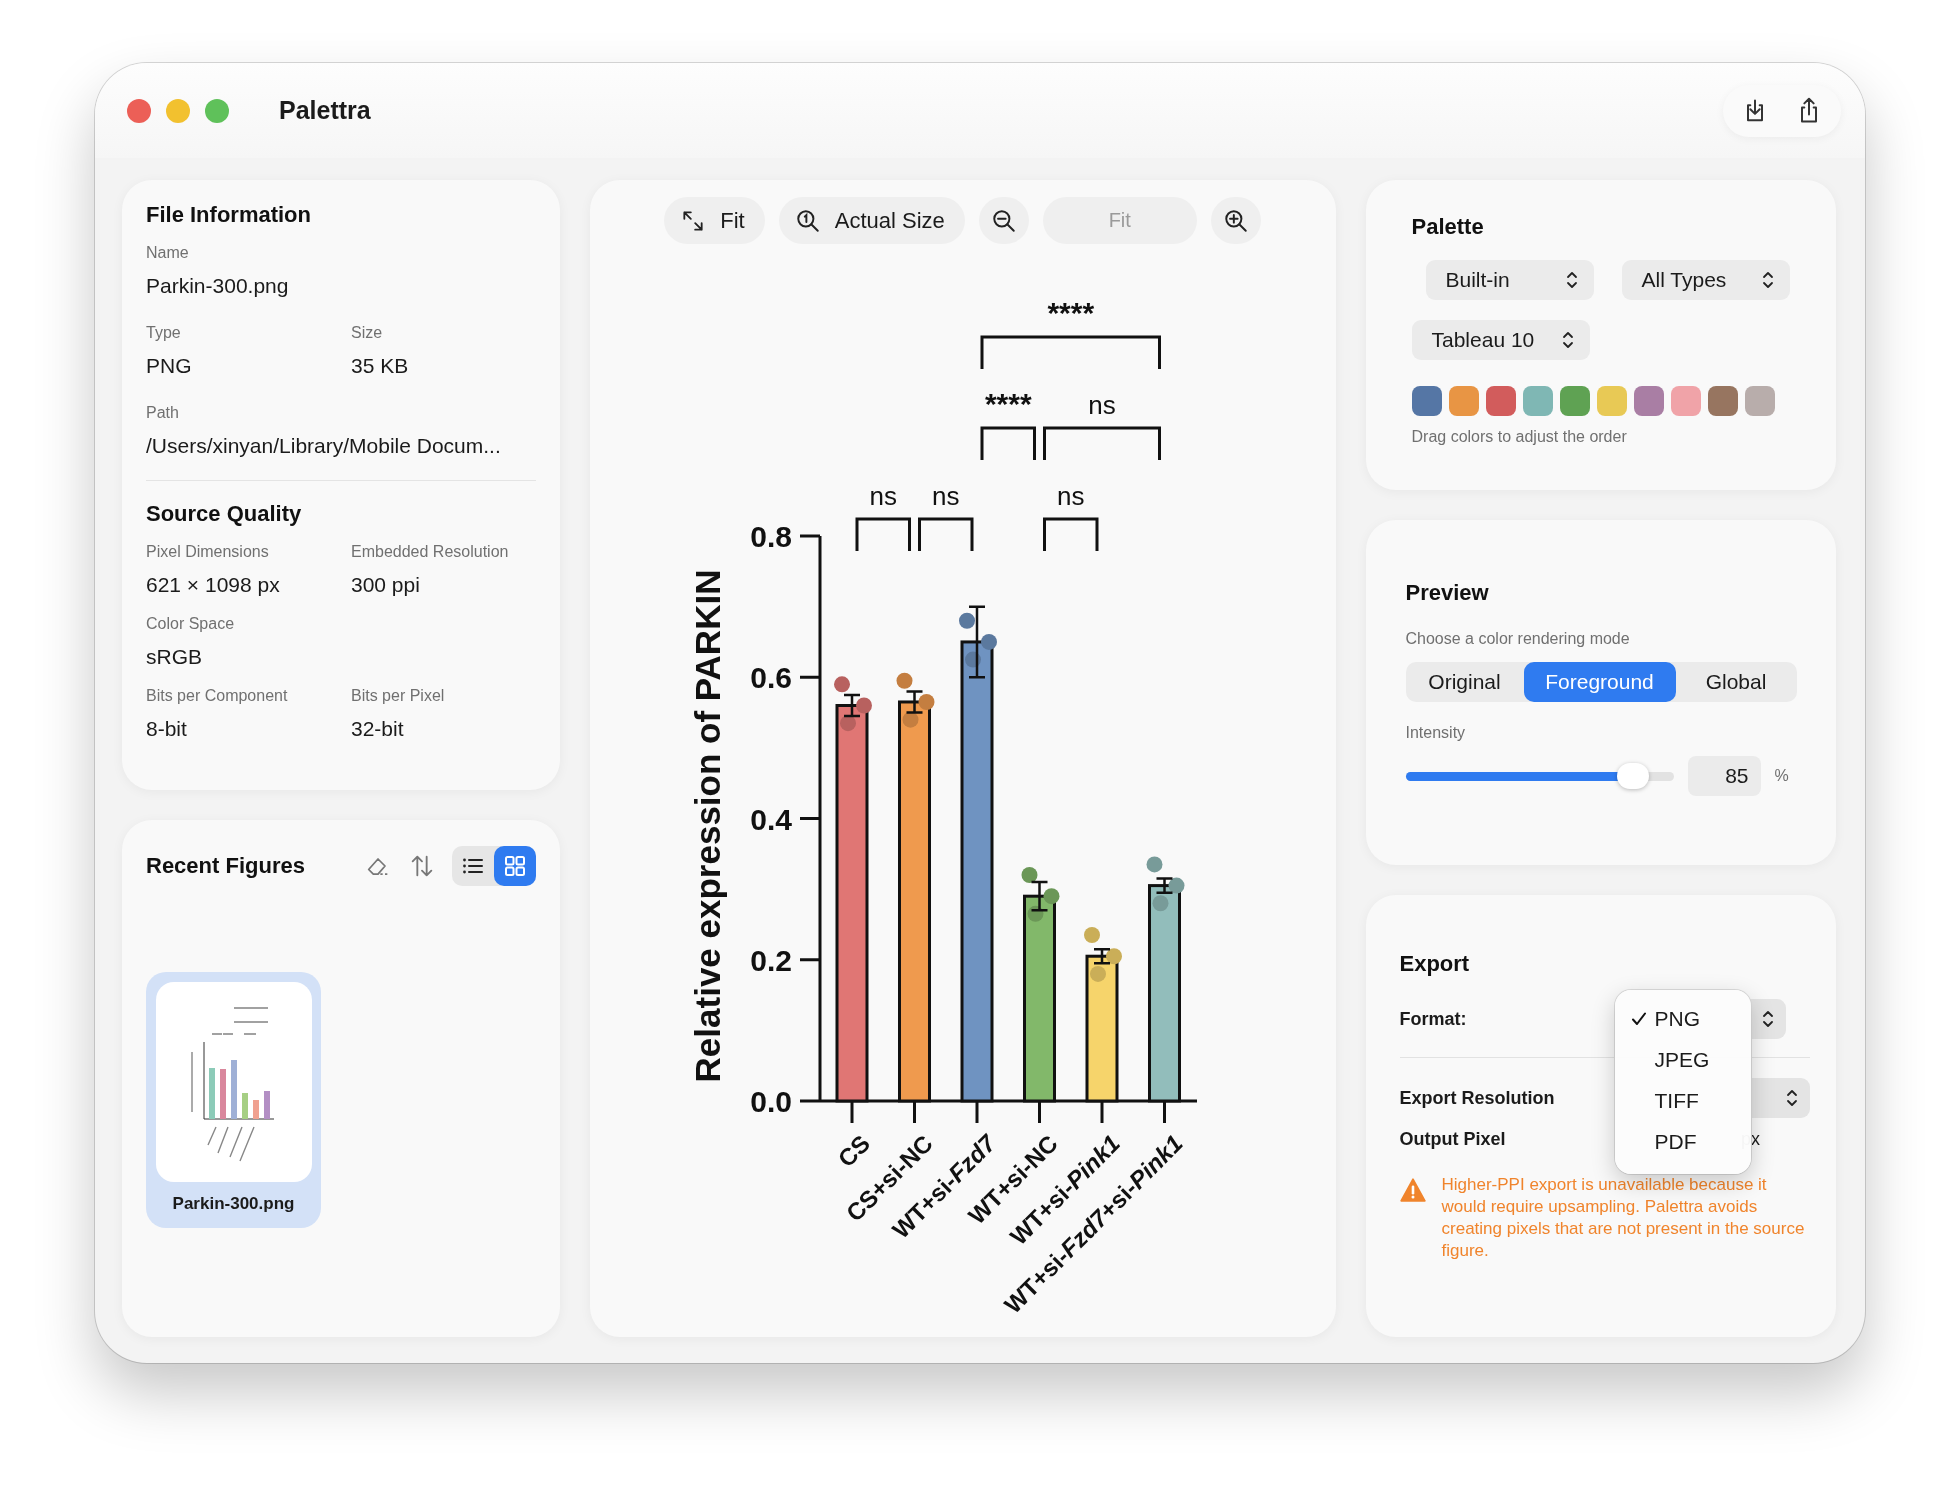  Describe the element at coordinates (1682, 1018) in the screenshot. I see `menu-item: PNG` at that location.